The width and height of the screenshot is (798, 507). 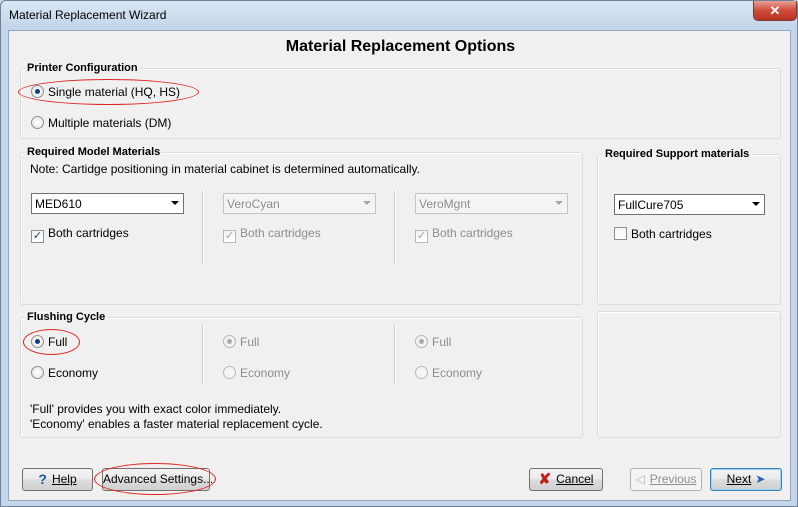 I want to click on radio-multiple-materials-label: Multiple materials (DM), so click(x=110, y=123).